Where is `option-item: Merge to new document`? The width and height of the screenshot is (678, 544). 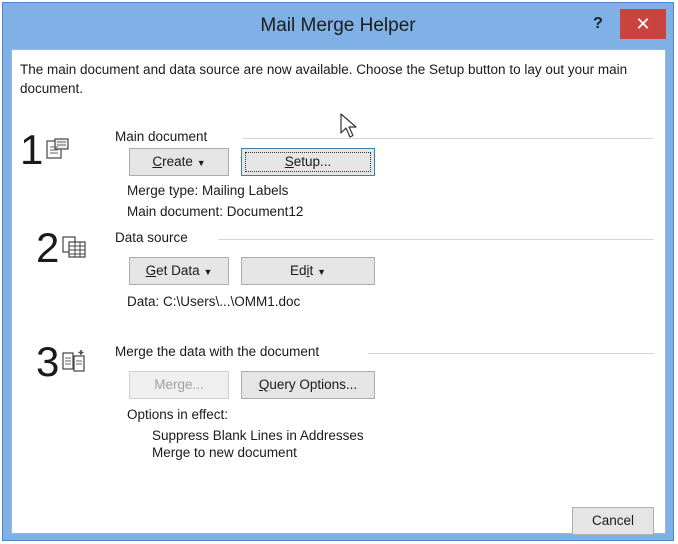 option-item: Merge to new document is located at coordinates (224, 452).